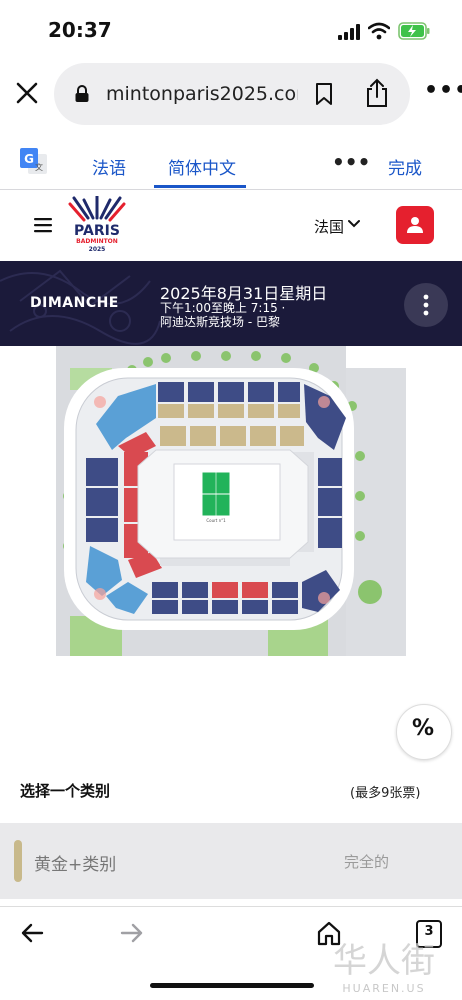  Describe the element at coordinates (367, 862) in the screenshot. I see `category-status: 完全的` at that location.